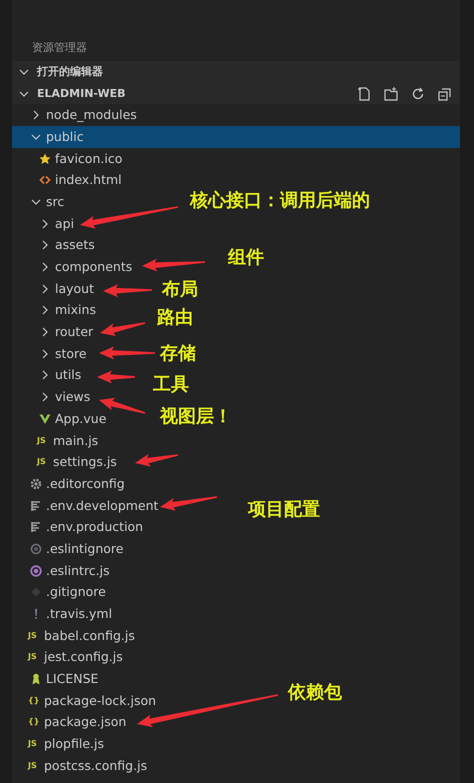  What do you see at coordinates (418, 94) in the screenshot?
I see `refresh-icon` at bounding box center [418, 94].